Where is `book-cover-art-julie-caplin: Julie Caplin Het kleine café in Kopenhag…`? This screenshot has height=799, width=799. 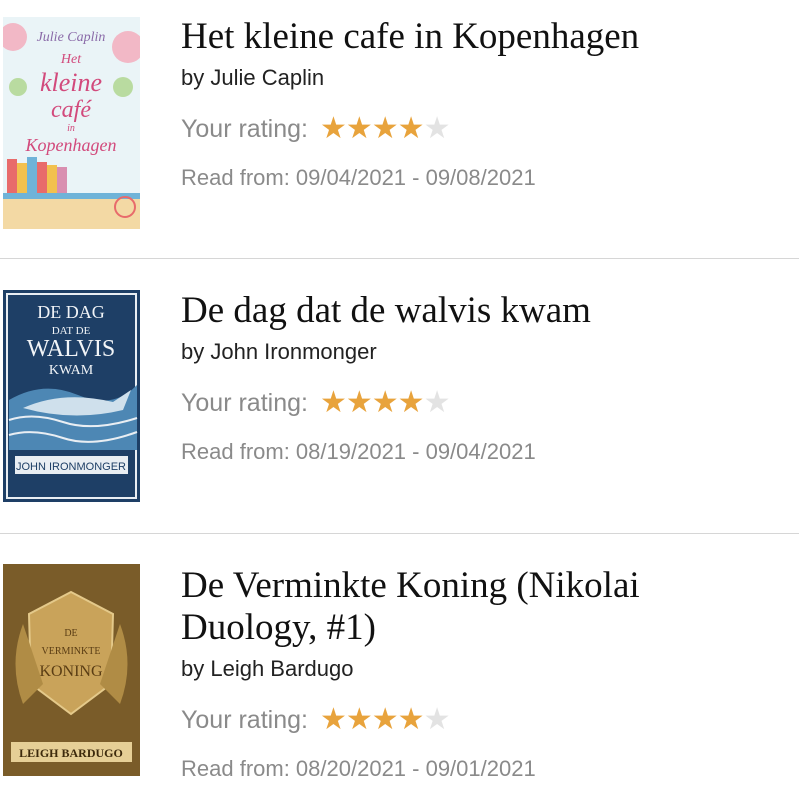 book-cover-art-julie-caplin: Julie Caplin Het kleine café in Kopenhag… is located at coordinates (71, 123).